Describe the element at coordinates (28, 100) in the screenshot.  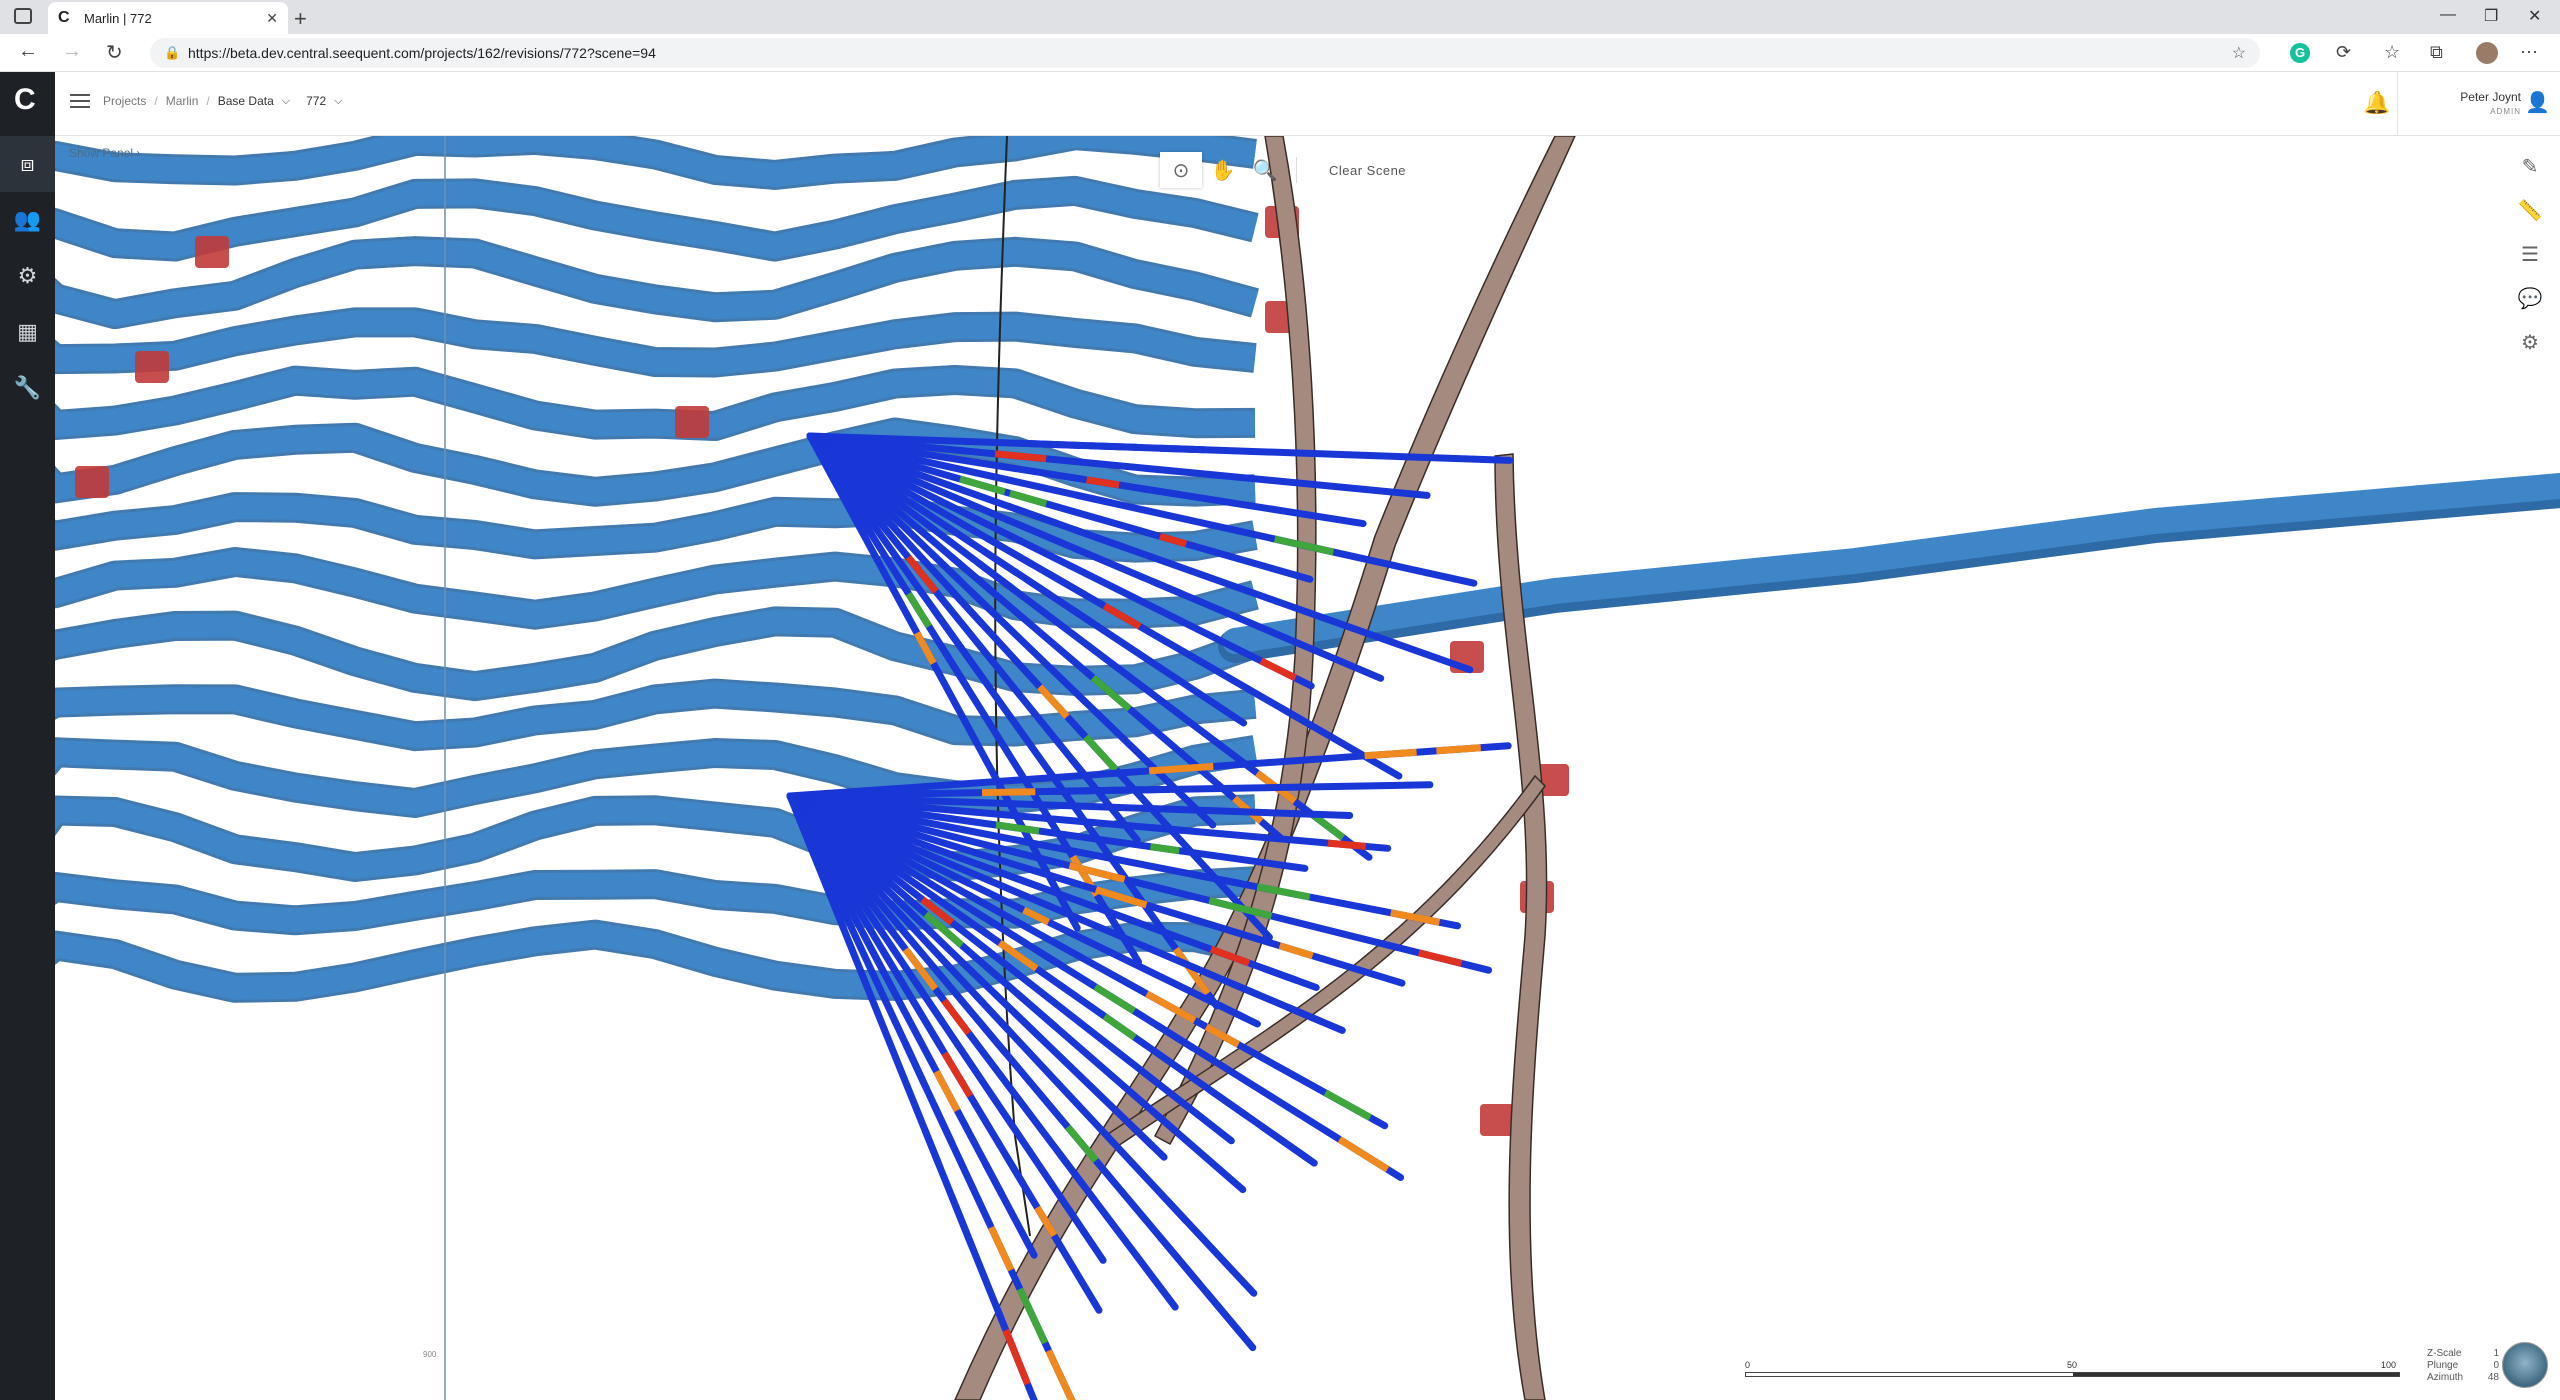
I see `seequent-logo-icon: C` at that location.